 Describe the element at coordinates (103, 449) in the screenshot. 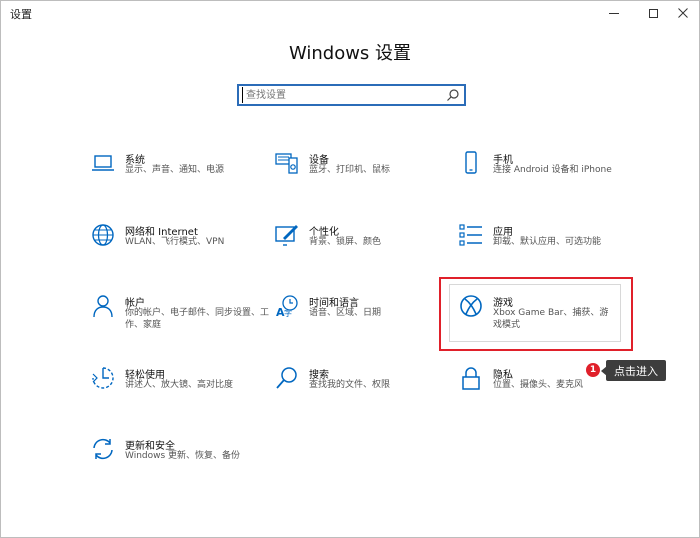

I see `sync-icon` at that location.